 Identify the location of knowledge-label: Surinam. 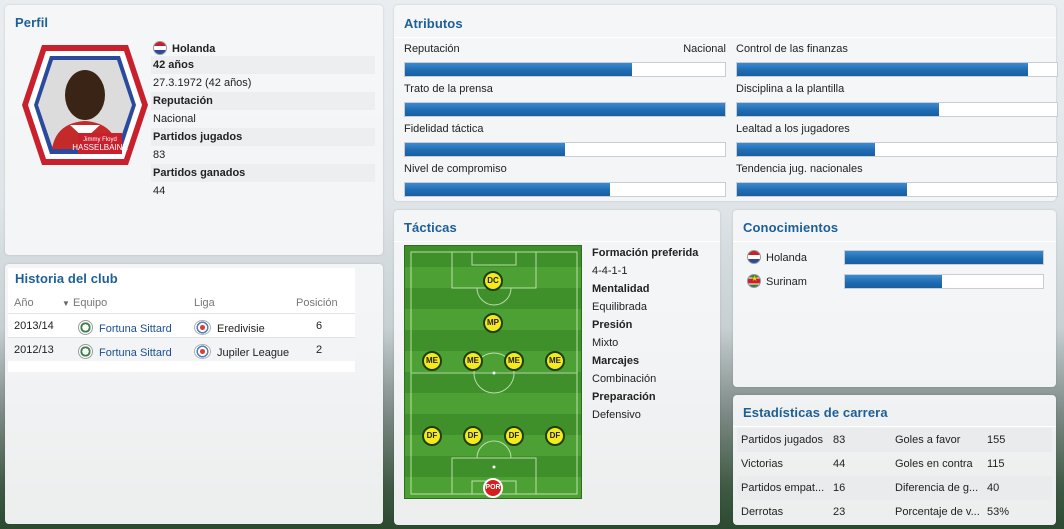
(777, 281).